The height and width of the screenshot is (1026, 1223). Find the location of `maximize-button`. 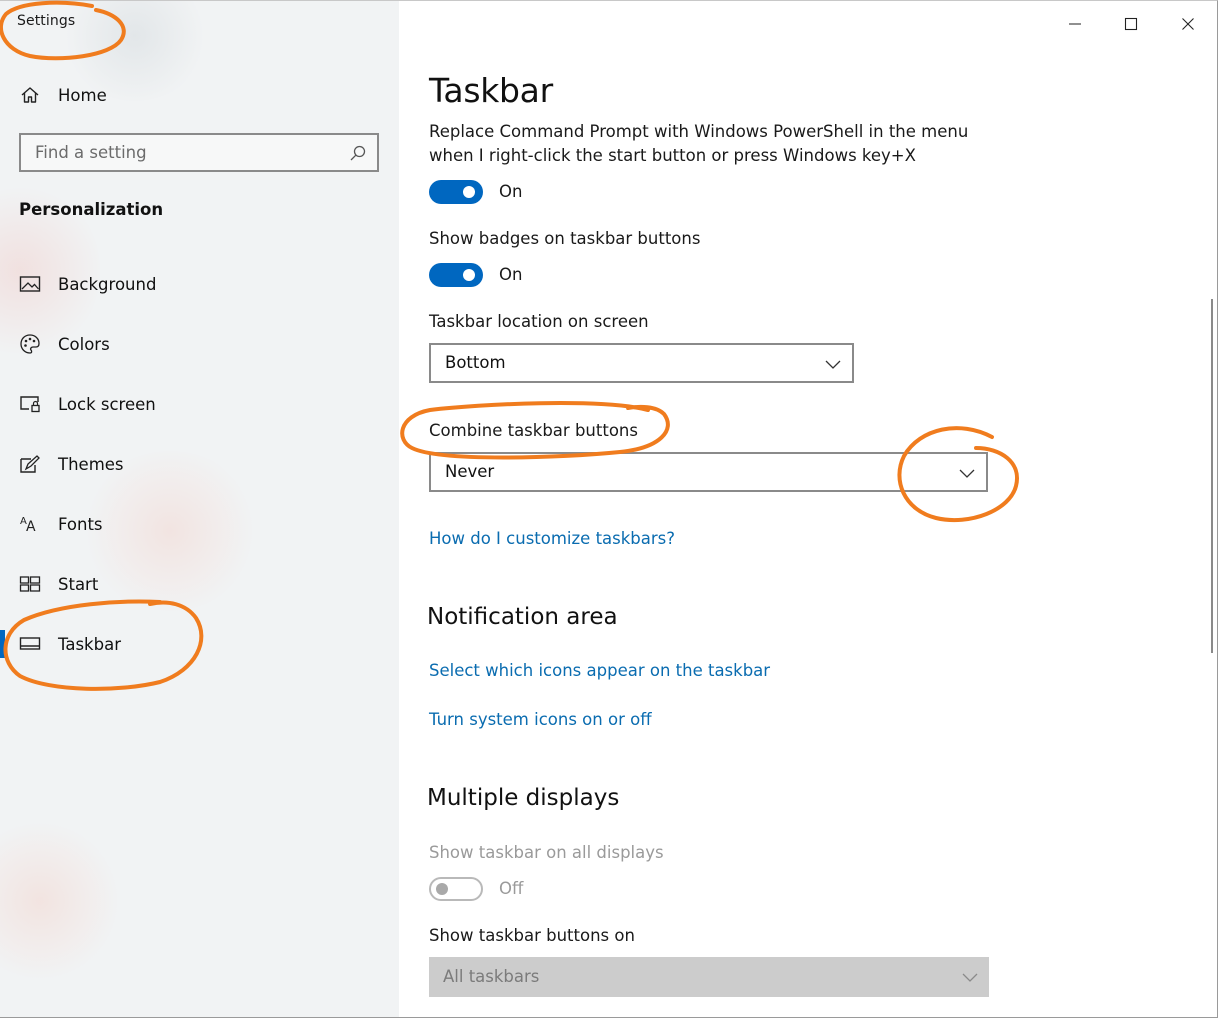

maximize-button is located at coordinates (1131, 24).